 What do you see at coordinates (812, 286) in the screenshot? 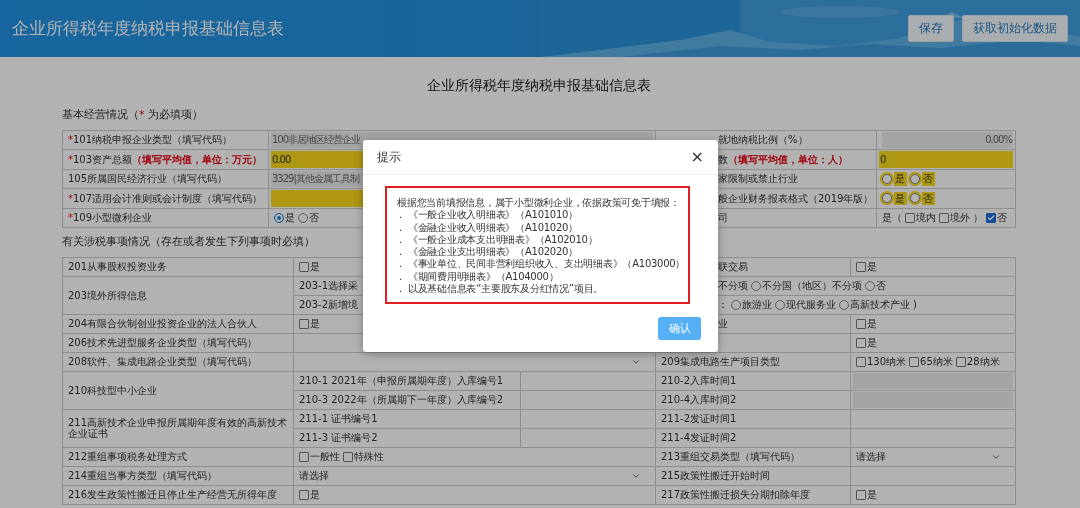
I see `radio-label: 不分国（地区）不分项` at bounding box center [812, 286].